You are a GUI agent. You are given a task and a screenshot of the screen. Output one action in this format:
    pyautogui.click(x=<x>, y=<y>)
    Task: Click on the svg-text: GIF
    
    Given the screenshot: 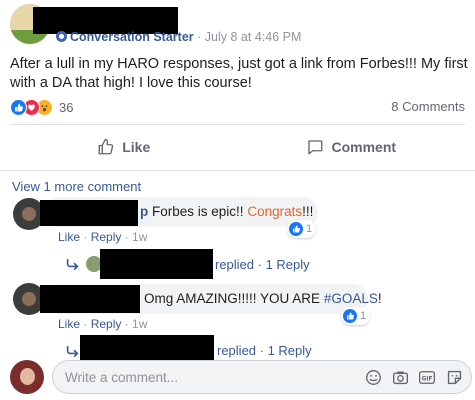 What is the action you would take?
    pyautogui.click(x=427, y=379)
    